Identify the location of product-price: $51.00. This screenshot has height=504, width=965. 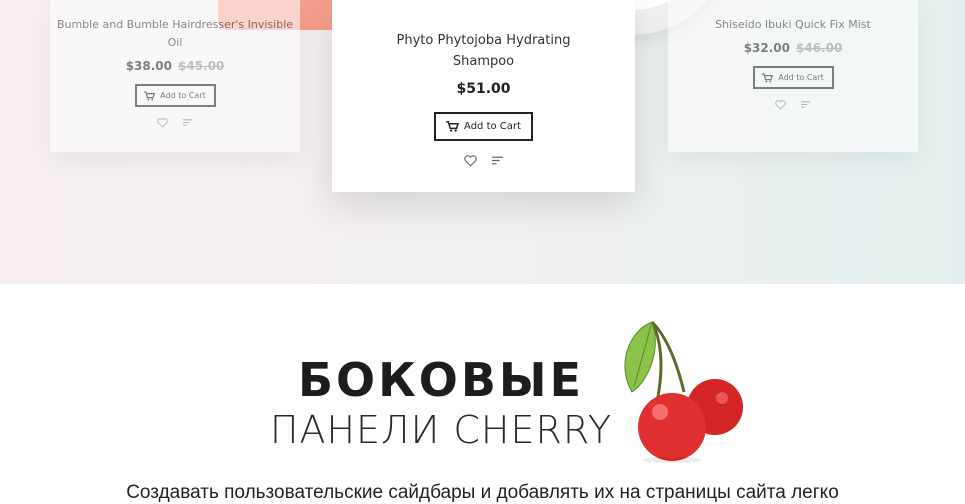
(483, 89).